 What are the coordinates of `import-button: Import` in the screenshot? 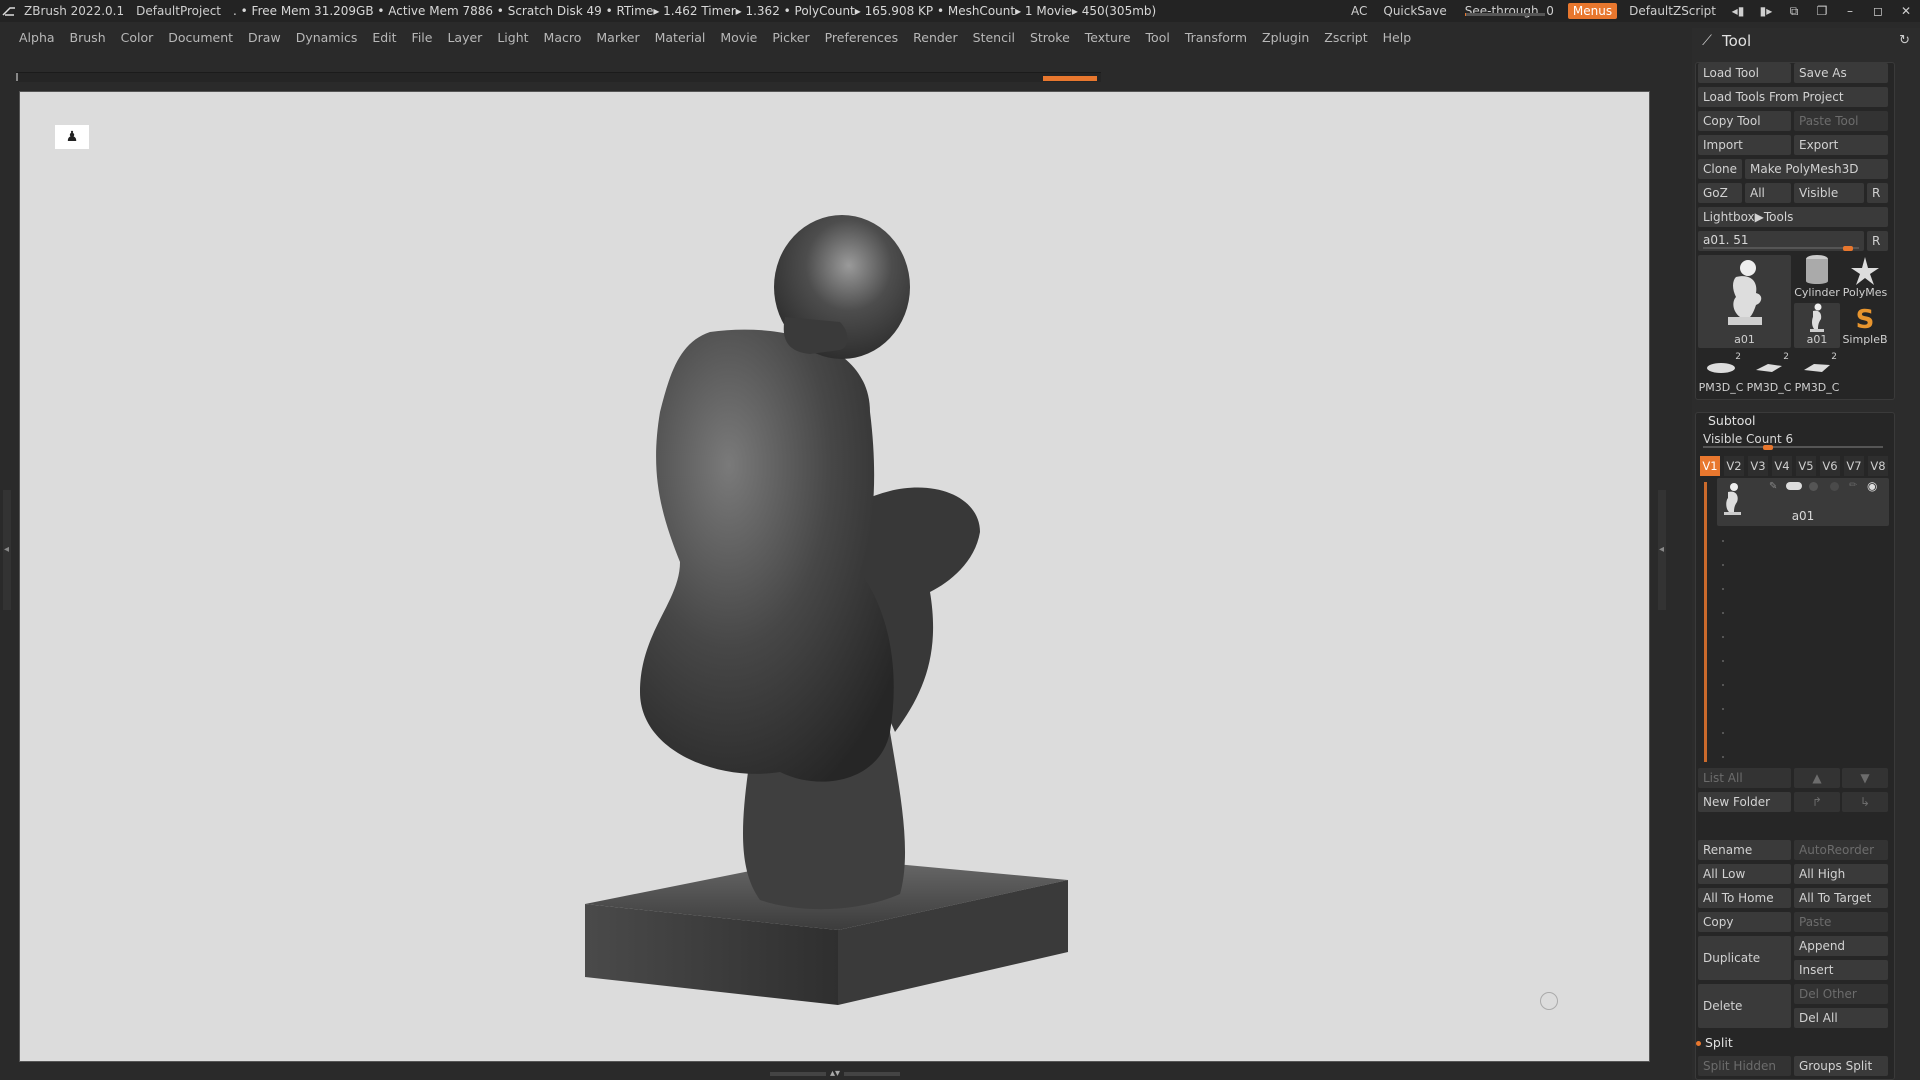 It's located at (1744, 145).